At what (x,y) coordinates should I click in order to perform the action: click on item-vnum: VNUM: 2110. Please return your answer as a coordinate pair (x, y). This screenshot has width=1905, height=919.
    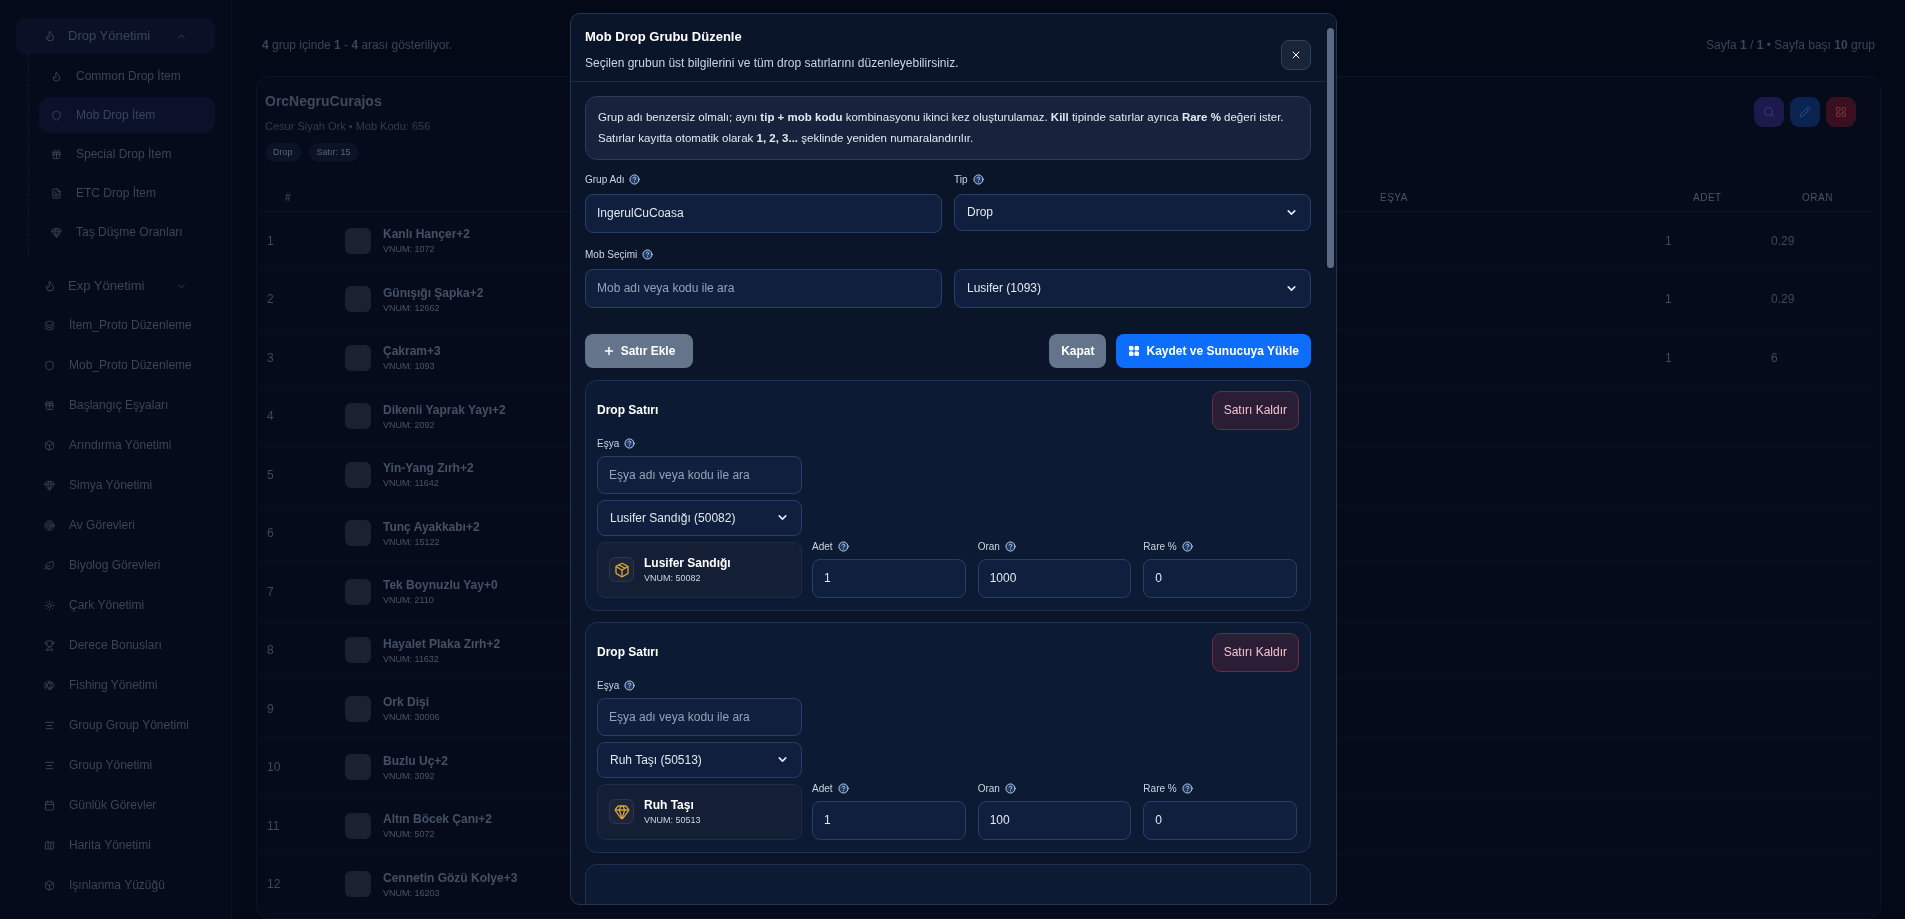
    Looking at the image, I should click on (408, 600).